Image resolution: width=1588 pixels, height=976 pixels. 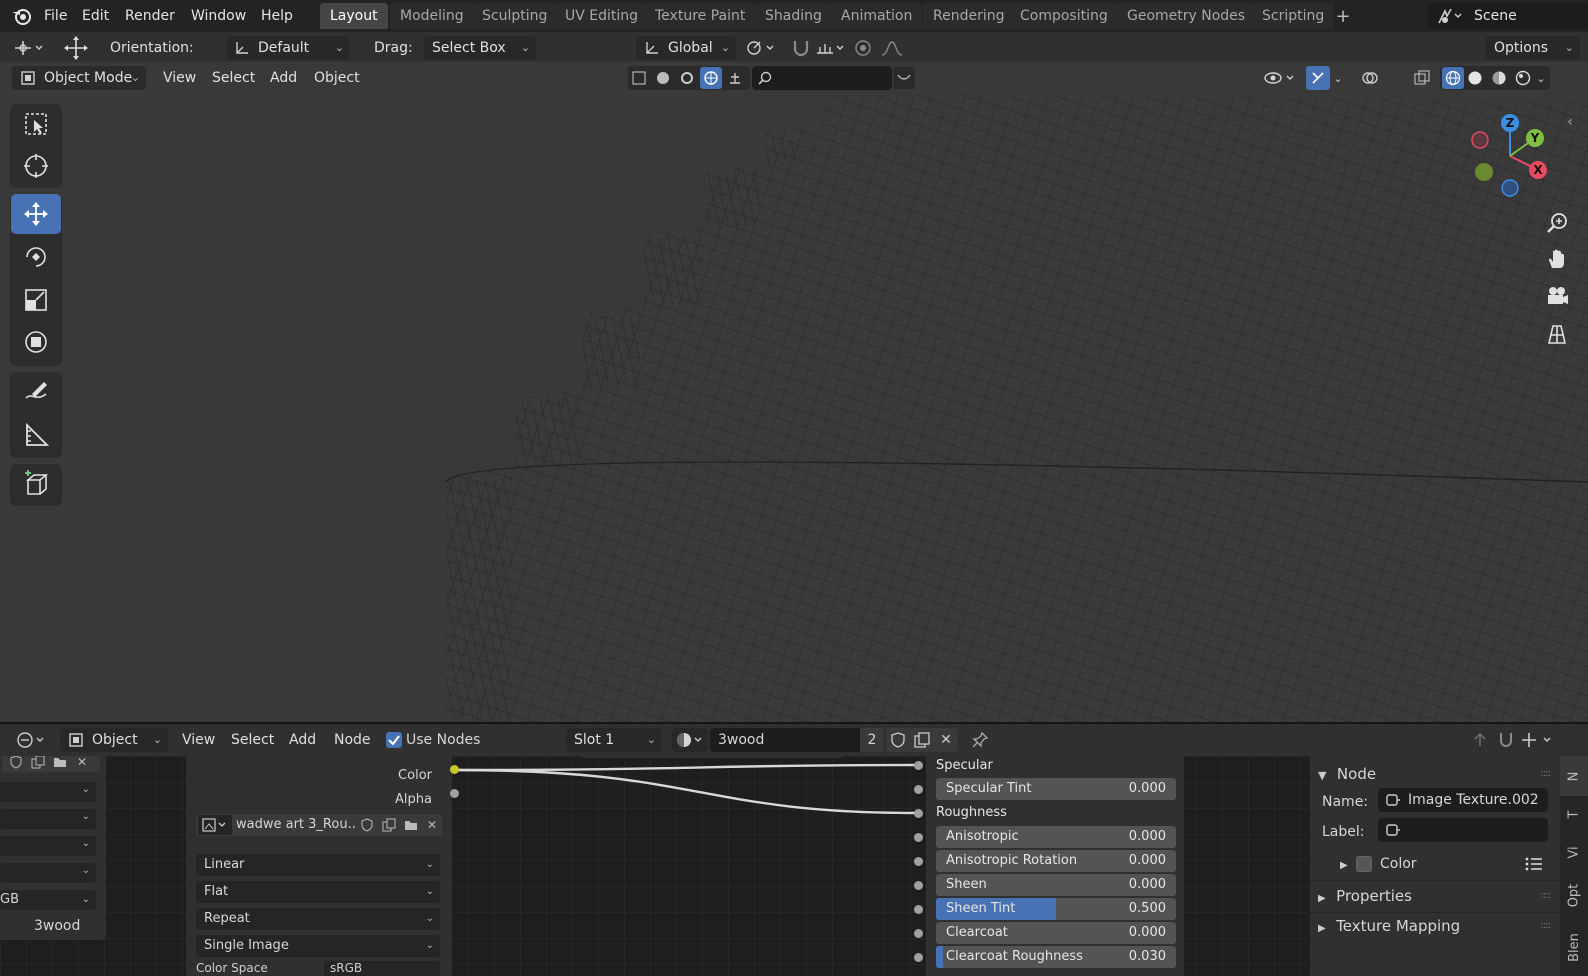 What do you see at coordinates (1538, 740) in the screenshot?
I see `node-snap-mode-icon` at bounding box center [1538, 740].